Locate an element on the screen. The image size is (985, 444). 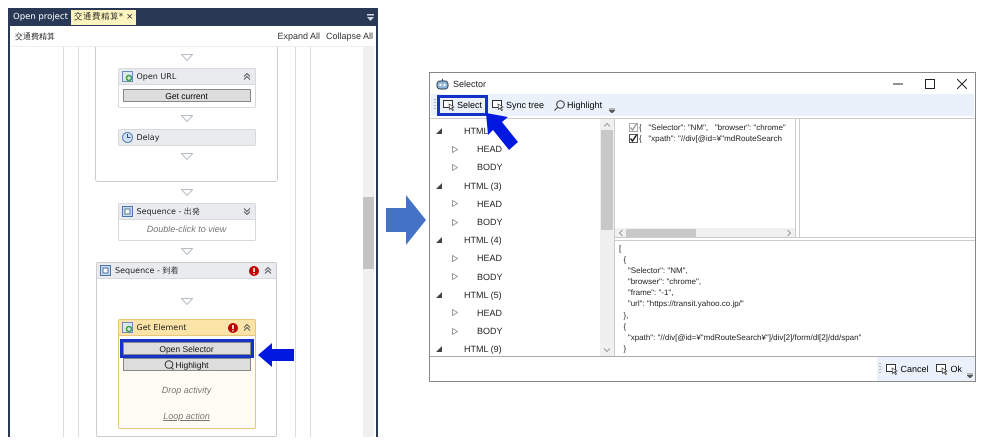
selector-json: [ { "Selector": "NM", "browser": "chrome", "frame": "-1", "url": "https://transit.yahoo.co.jp/" }, { "xpath": "//div[@id=¥"mdRouteSearch¥"]/div[2]/form/dl[2]/dd/span" } is located at coordinates (795, 298).